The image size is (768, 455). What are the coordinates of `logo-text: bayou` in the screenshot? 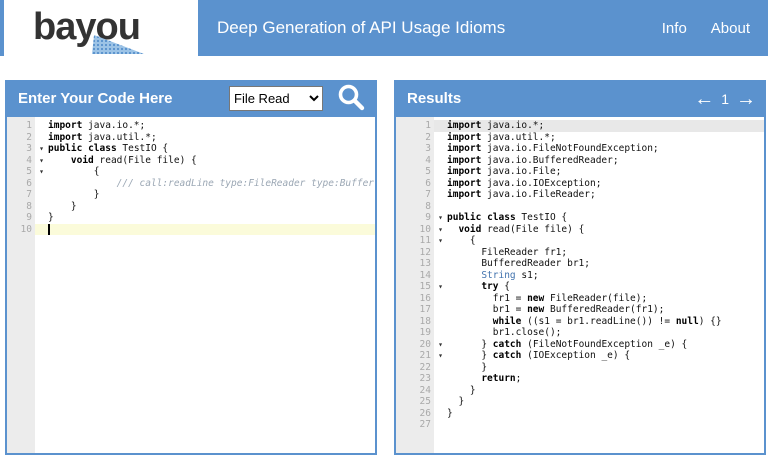 It's located at (87, 27).